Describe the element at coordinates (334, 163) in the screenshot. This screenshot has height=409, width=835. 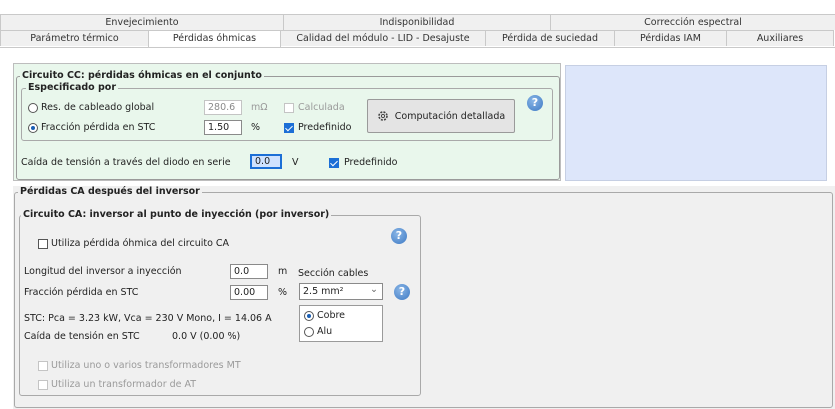
I see `diode-default-checkbox` at that location.